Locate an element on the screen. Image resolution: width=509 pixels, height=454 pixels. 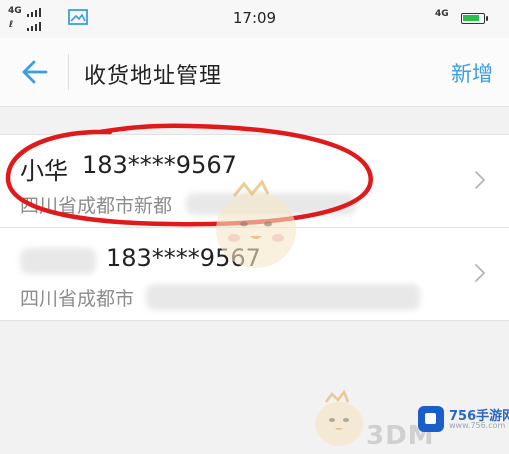
page-title: 收货地址管理 is located at coordinates (153, 76).